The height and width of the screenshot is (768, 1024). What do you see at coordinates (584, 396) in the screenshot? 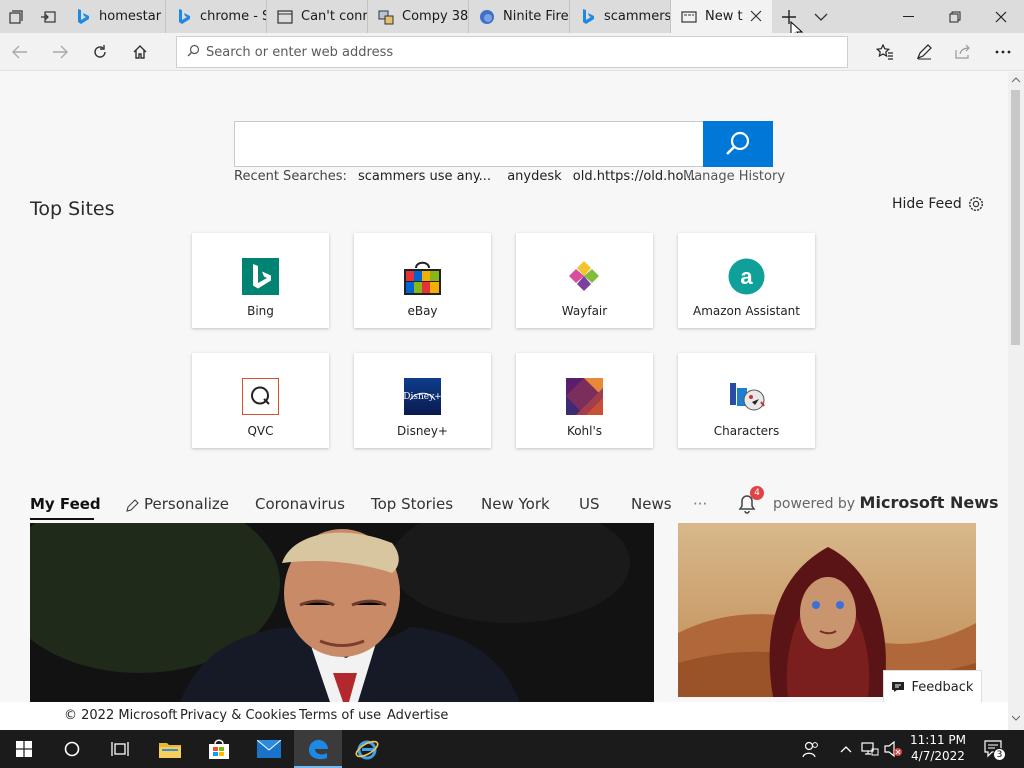
I see `kohls-logo-icon` at bounding box center [584, 396].